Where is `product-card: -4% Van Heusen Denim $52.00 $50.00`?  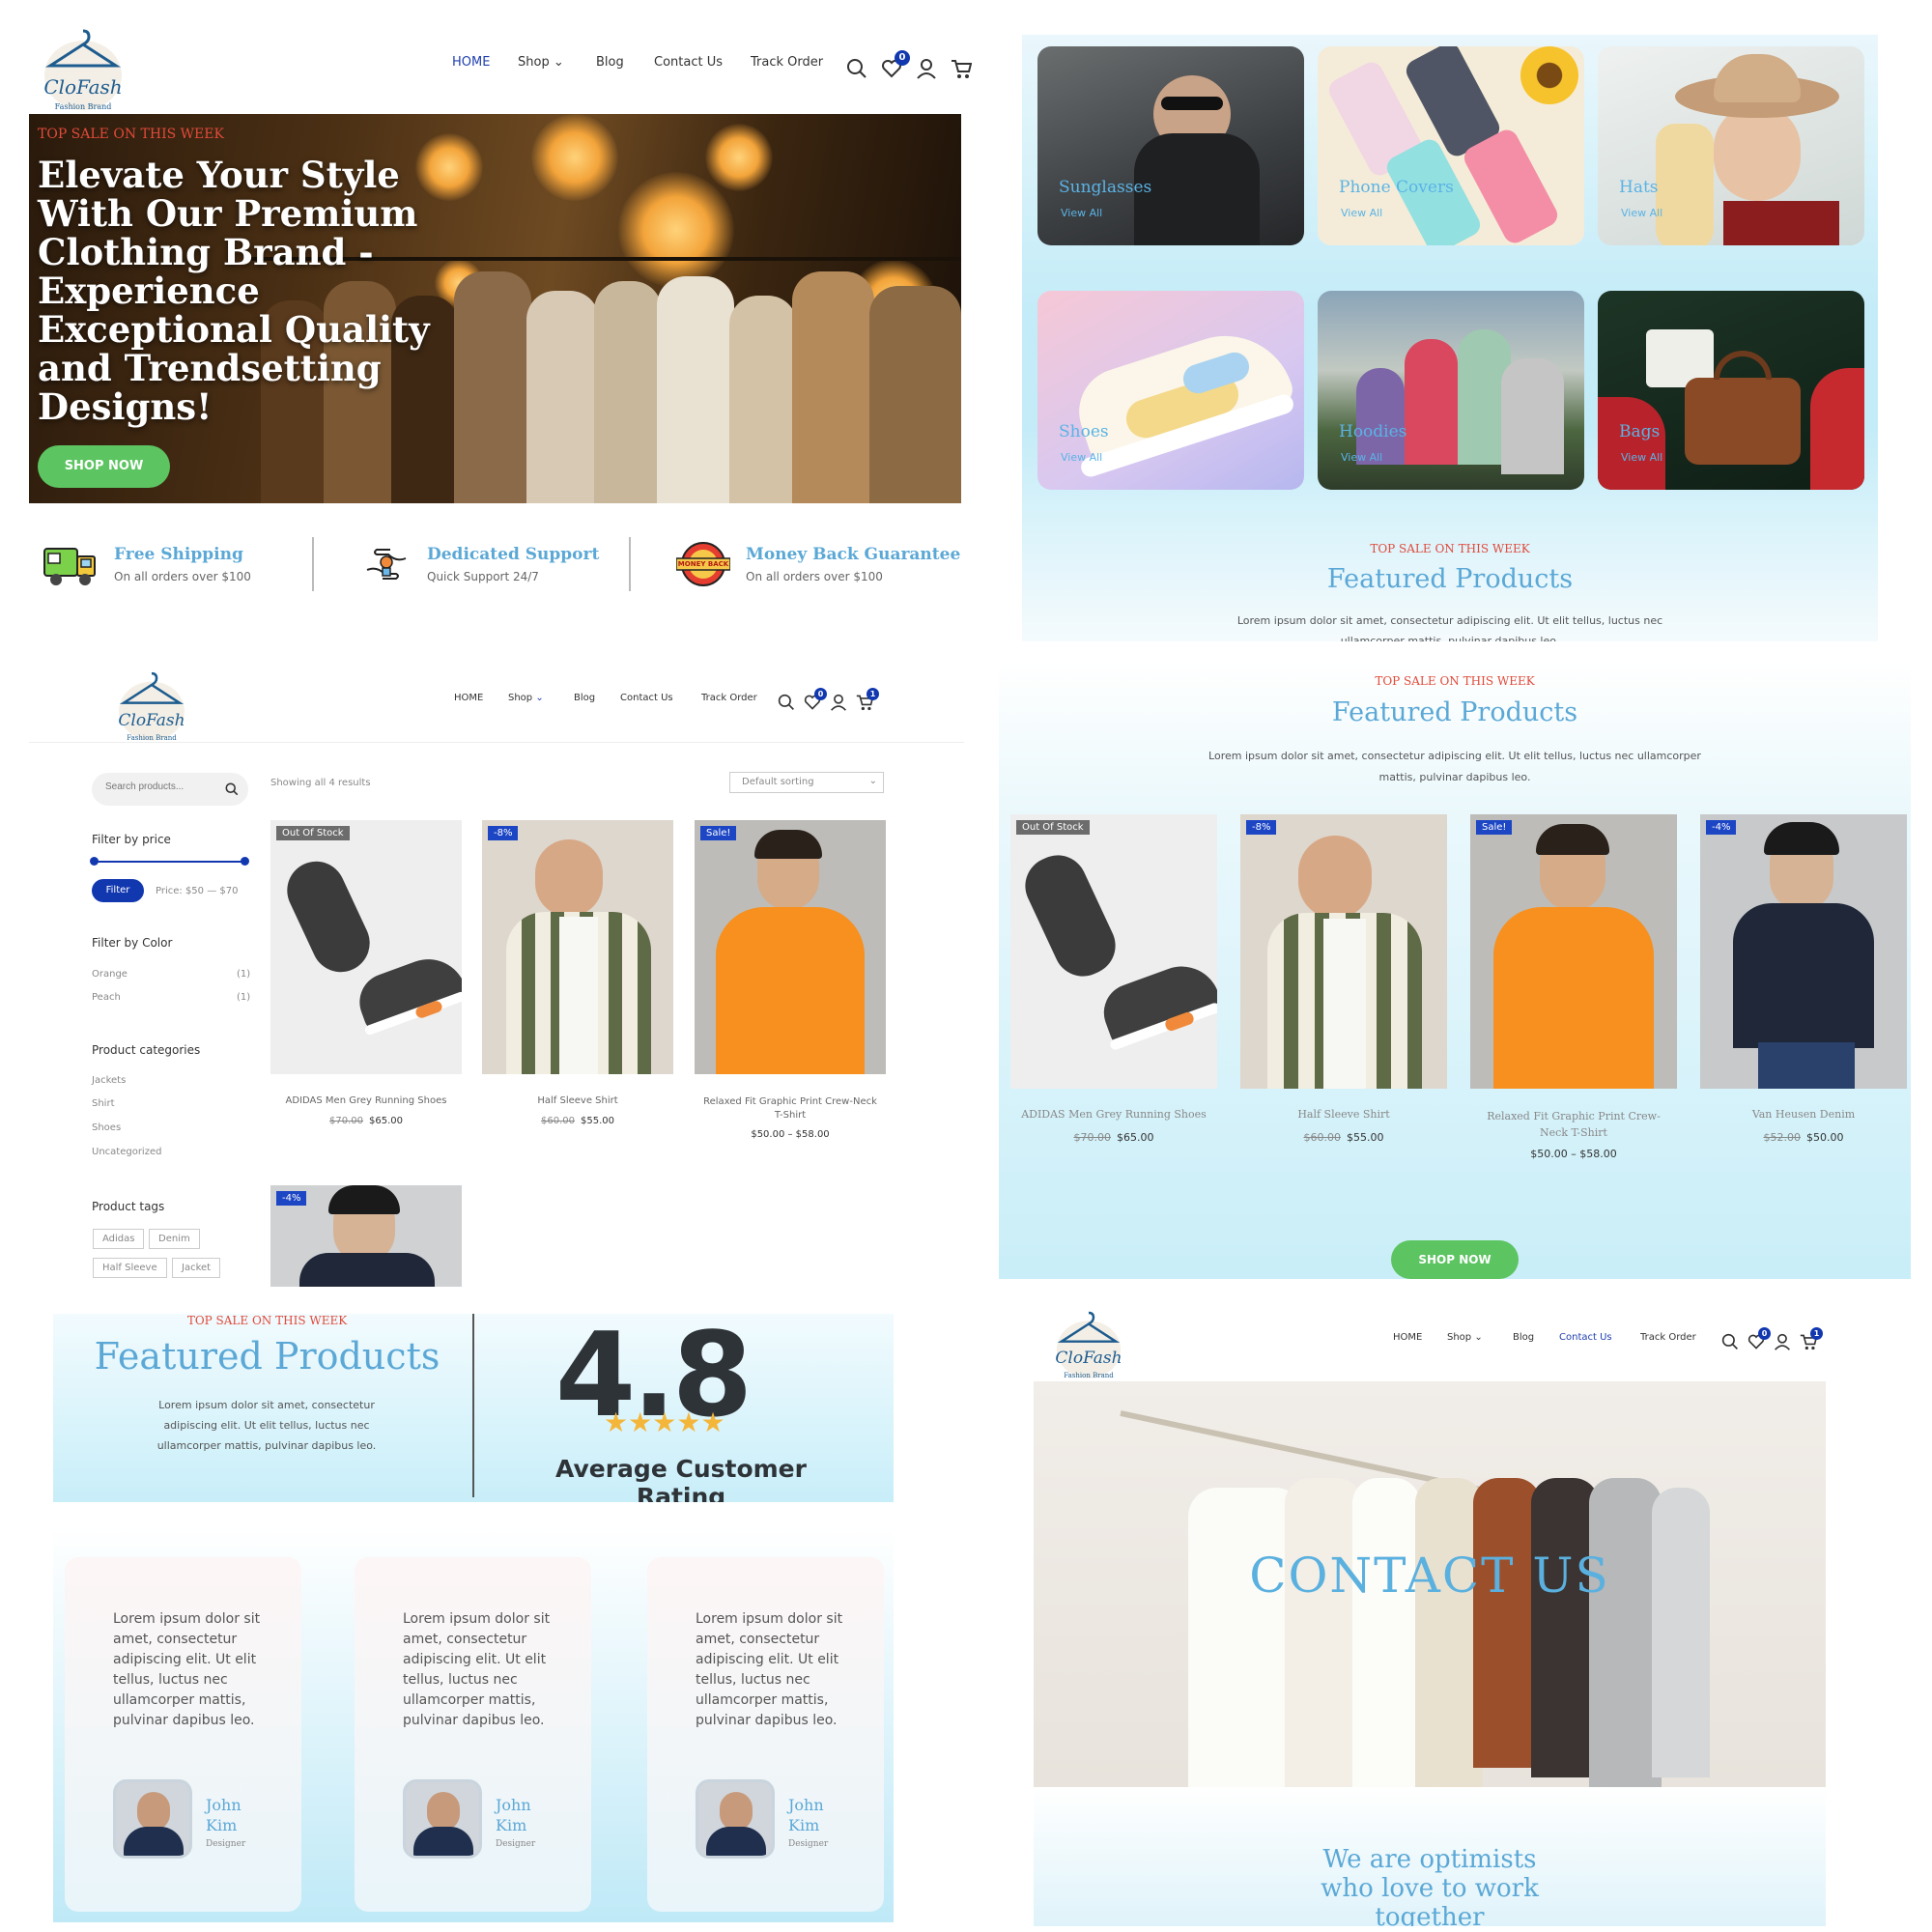 product-card: -4% Van Heusen Denim $52.00 $50.00 is located at coordinates (1803, 988).